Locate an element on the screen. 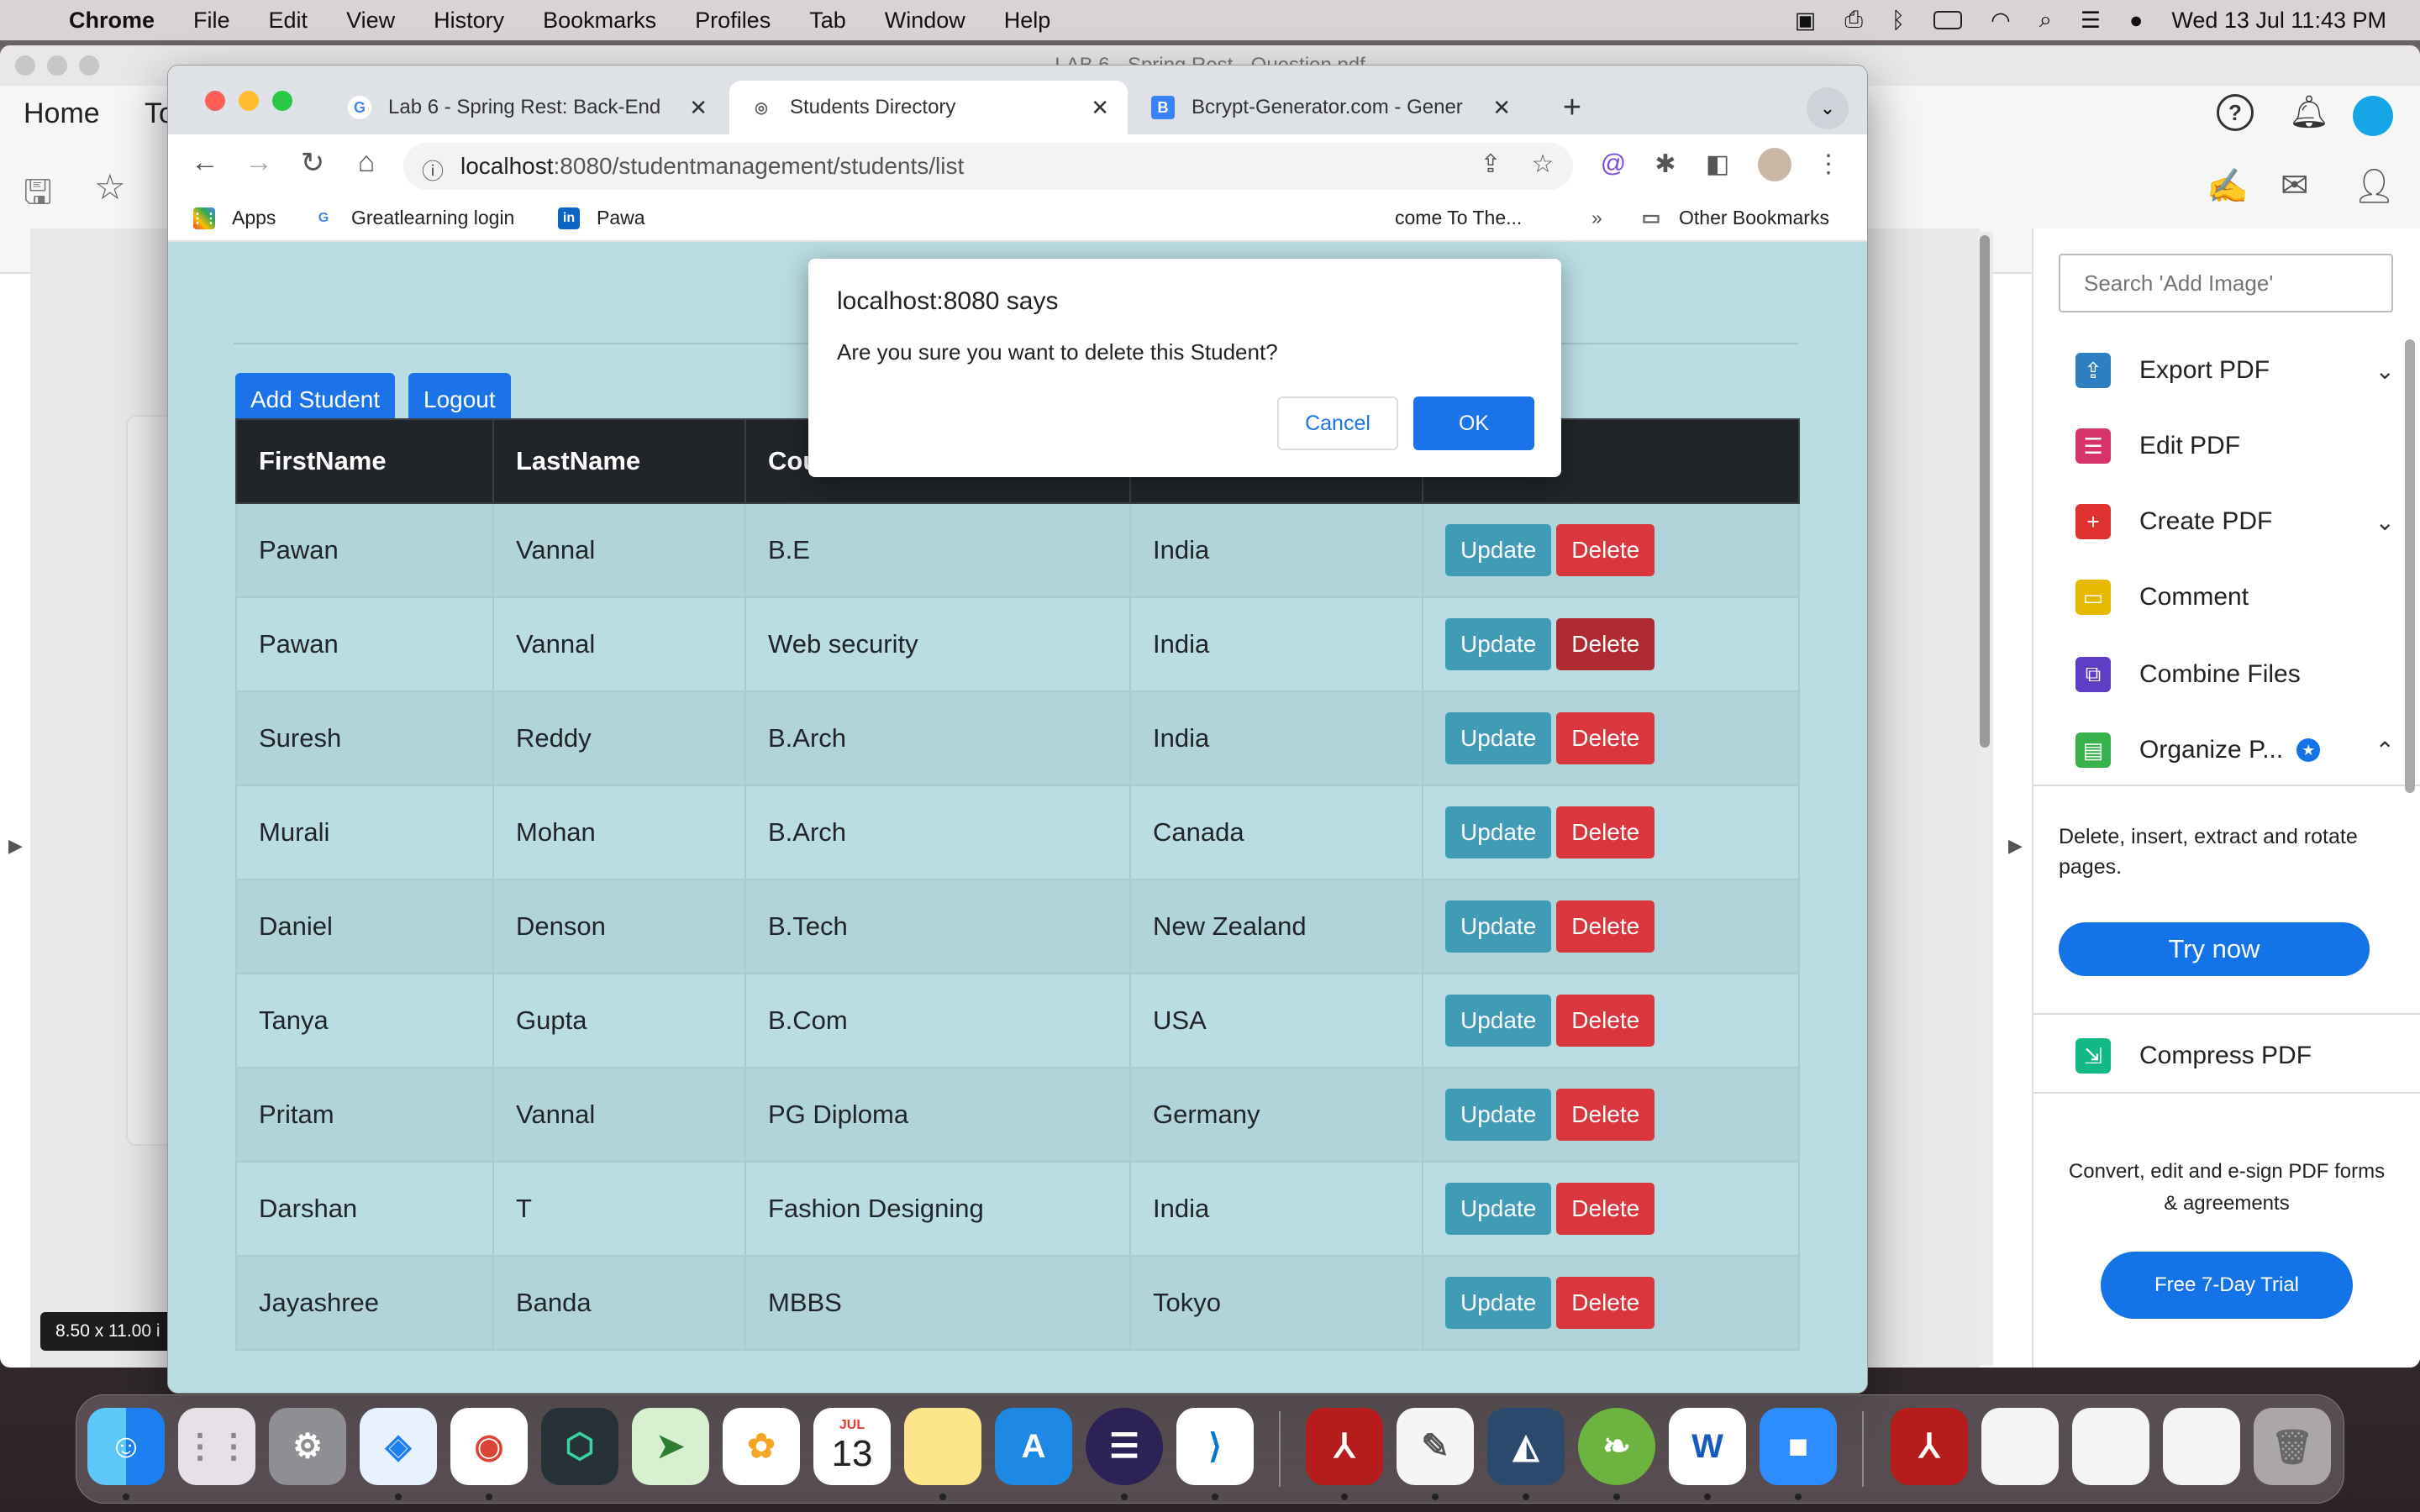  photos-icon: ✿ is located at coordinates (762, 1446).